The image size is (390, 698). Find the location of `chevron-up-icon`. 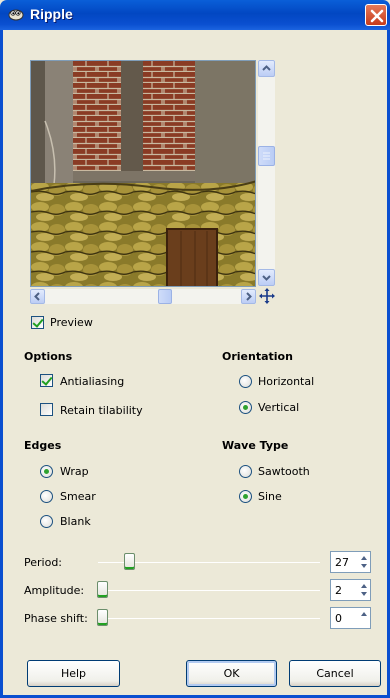

chevron-up-icon is located at coordinates (266, 68).